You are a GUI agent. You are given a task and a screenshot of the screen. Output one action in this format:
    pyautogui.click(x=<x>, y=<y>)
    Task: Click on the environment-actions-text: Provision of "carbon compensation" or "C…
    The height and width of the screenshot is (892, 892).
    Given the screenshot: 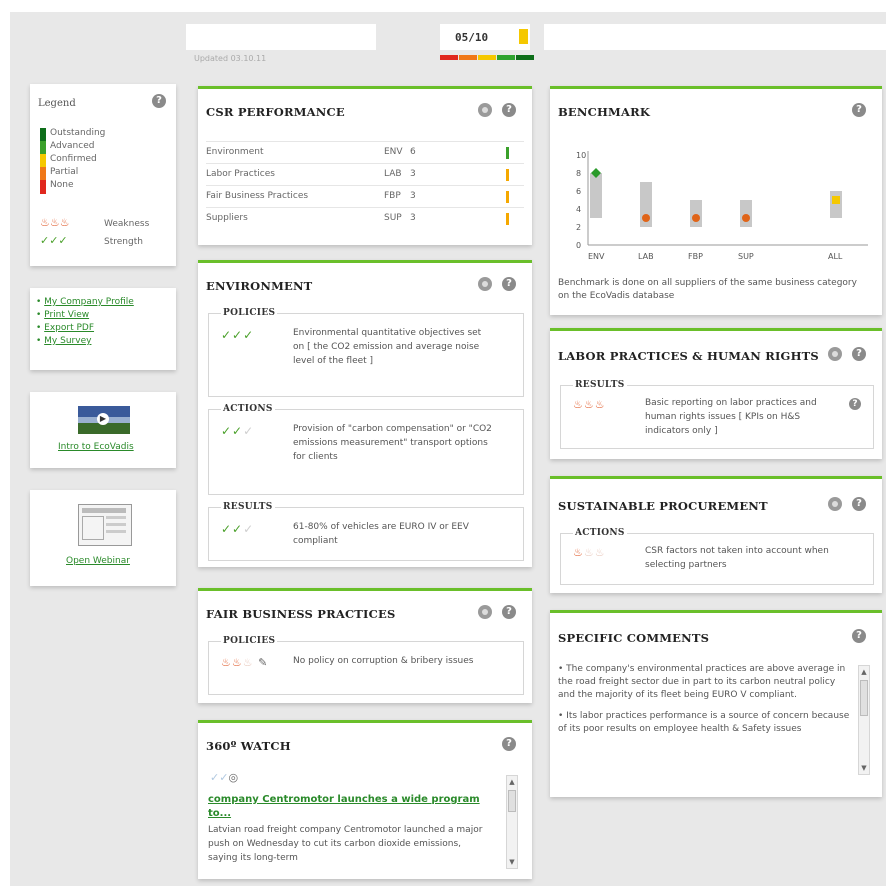 What is the action you would take?
    pyautogui.click(x=392, y=443)
    